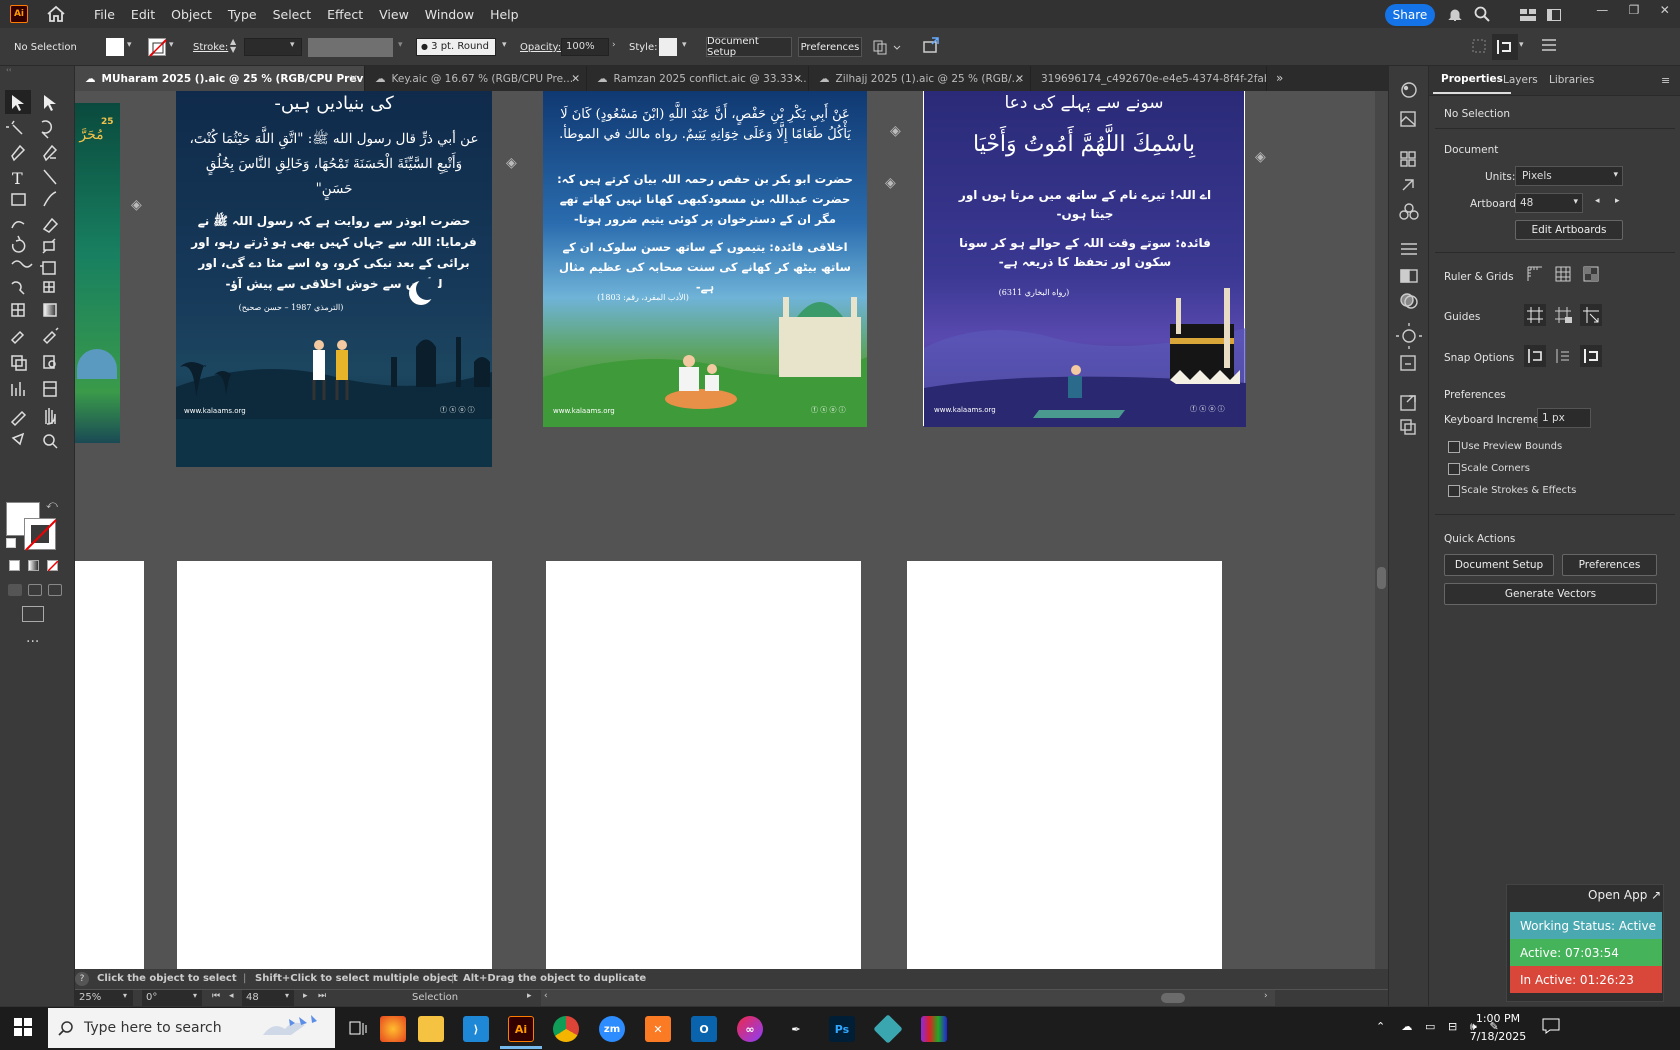 This screenshot has height=1050, width=1680. What do you see at coordinates (393, 1029) in the screenshot?
I see `firefox-icon` at bounding box center [393, 1029].